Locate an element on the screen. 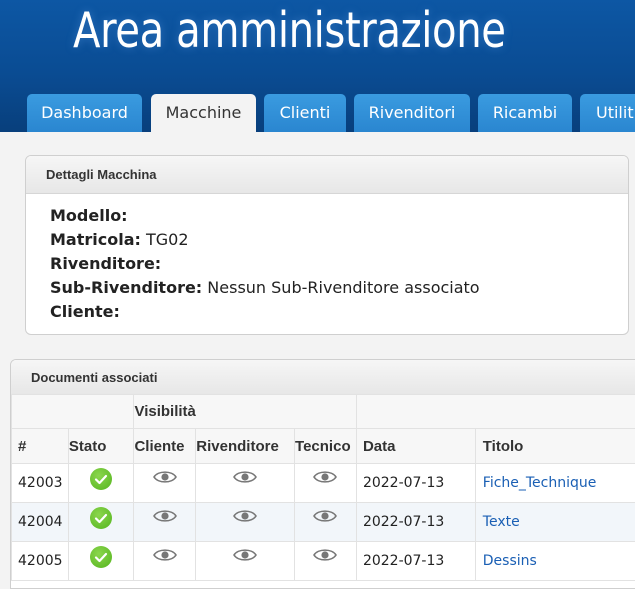 This screenshot has height=589, width=635. field-cliente: Cliente: is located at coordinates (85, 311).